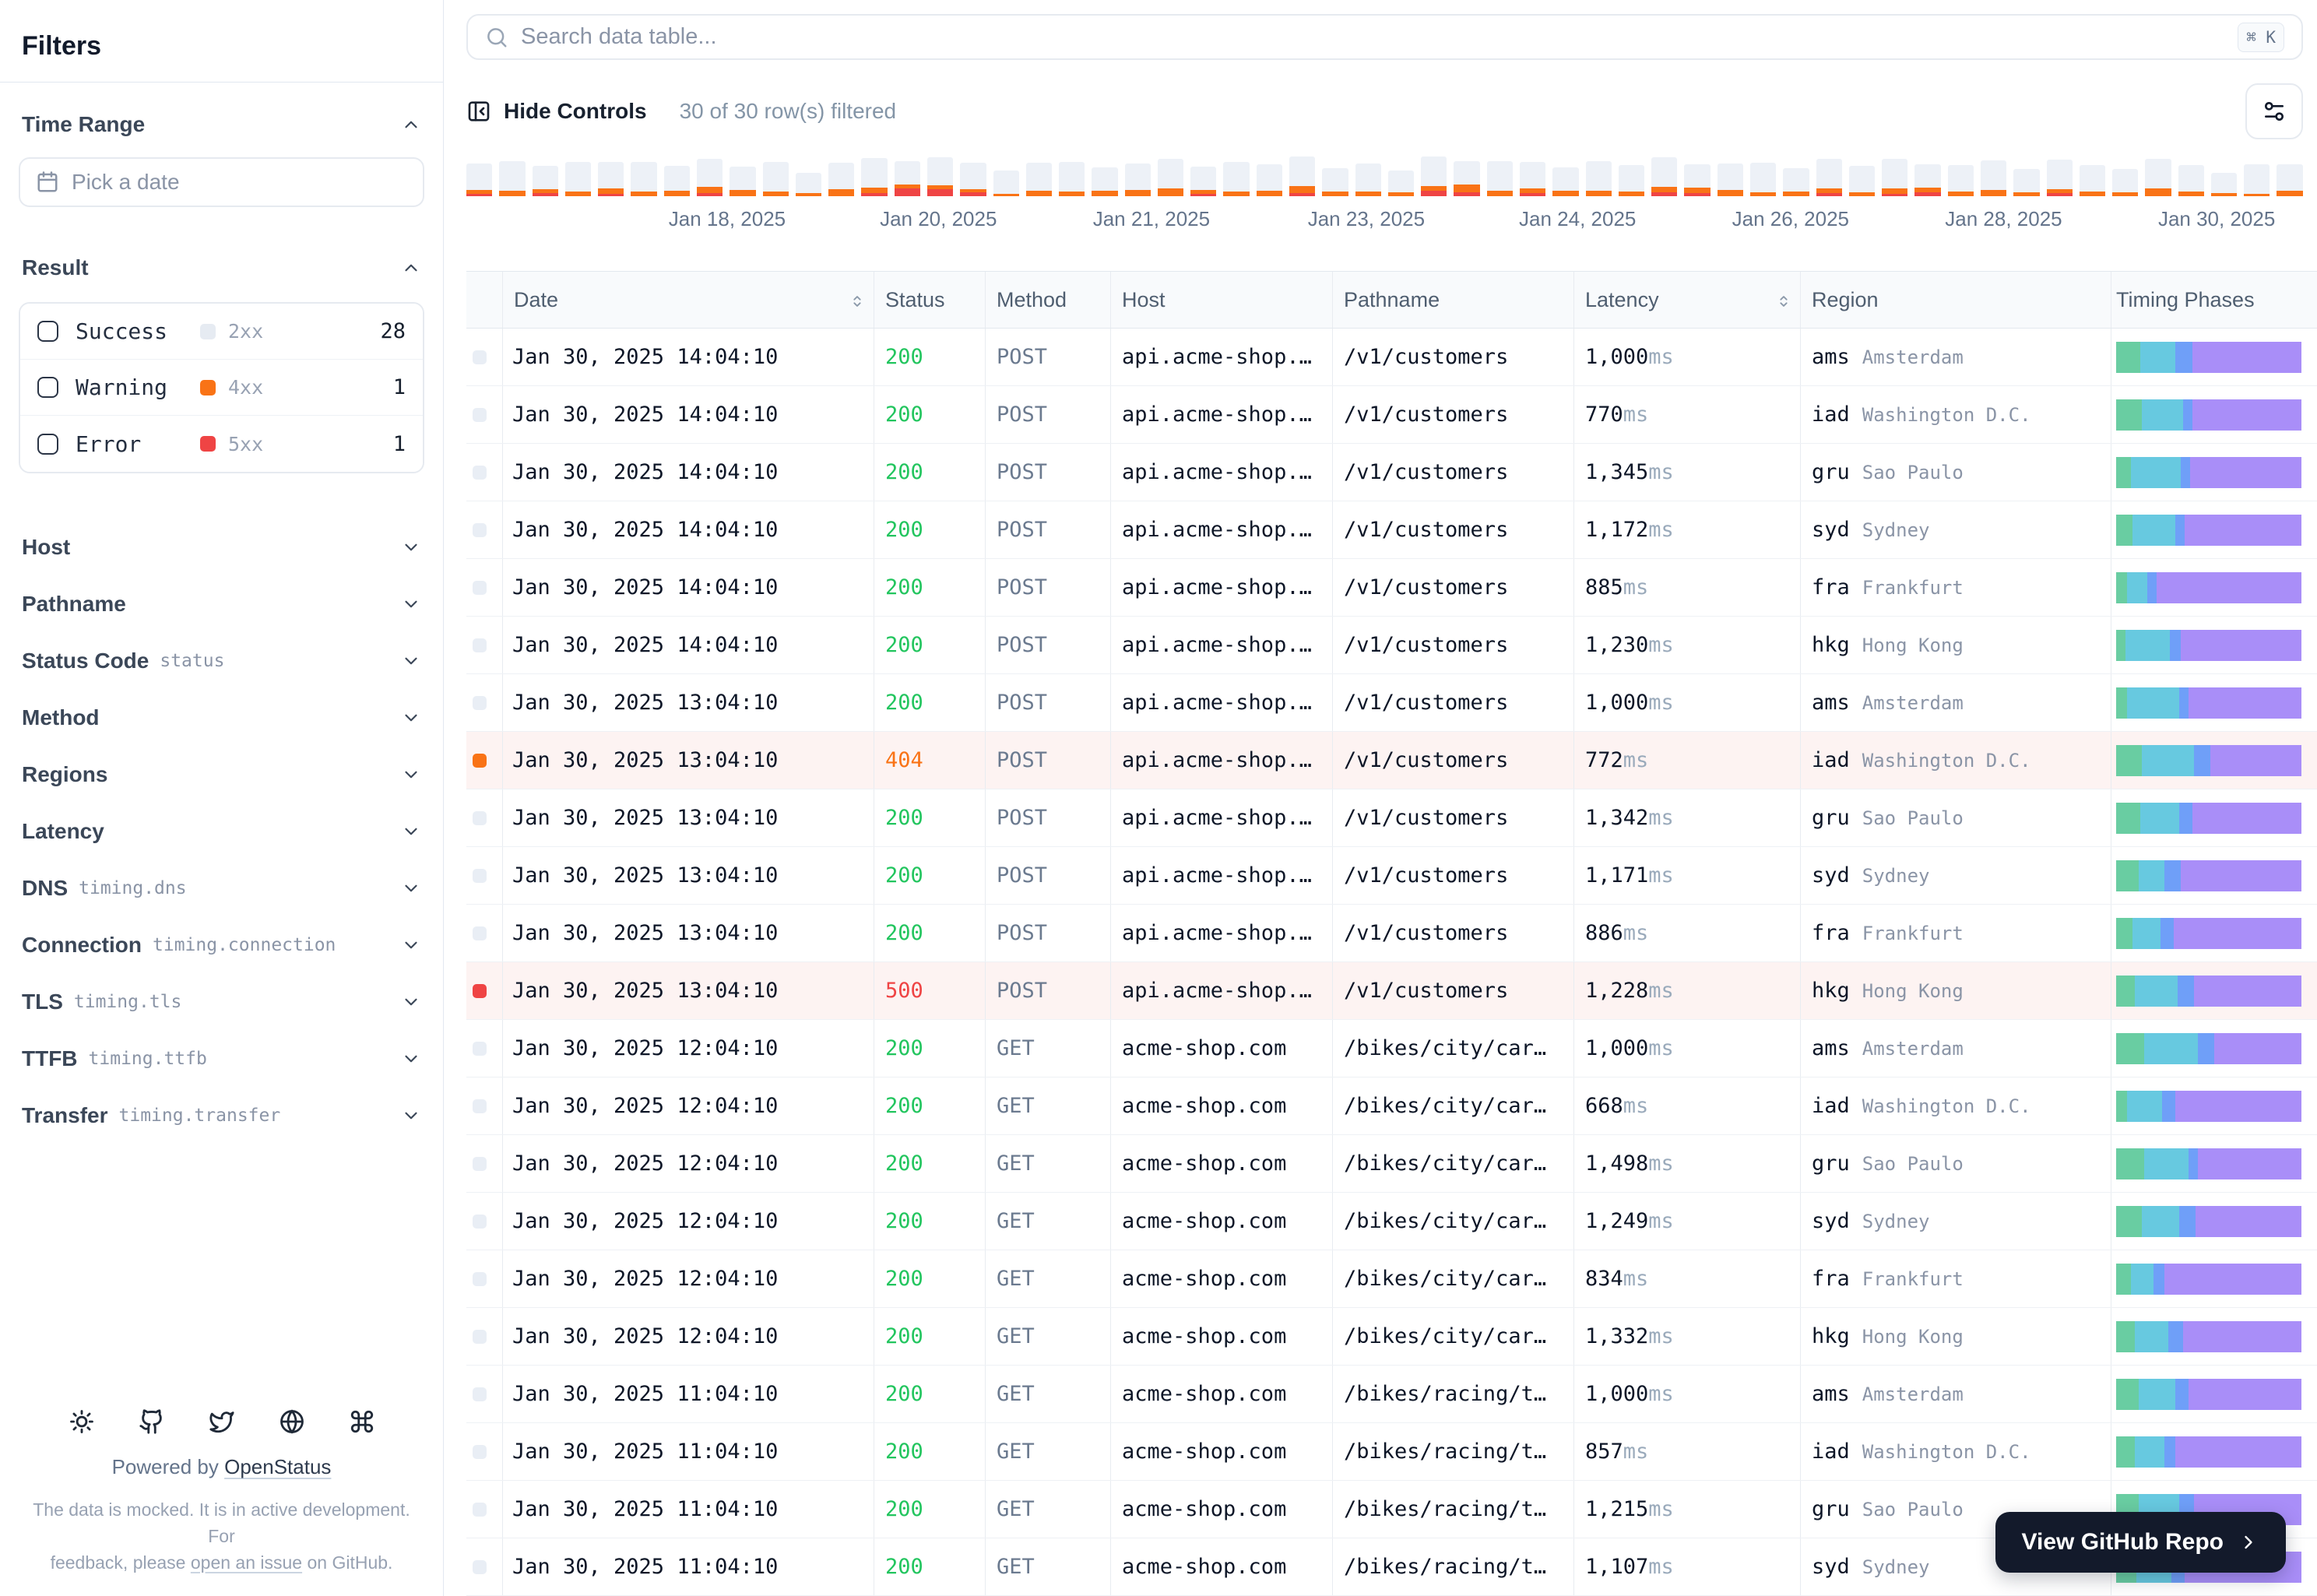 The image size is (2317, 1596). I want to click on sidebar-filter-connection: Connection timing.connection, so click(221, 944).